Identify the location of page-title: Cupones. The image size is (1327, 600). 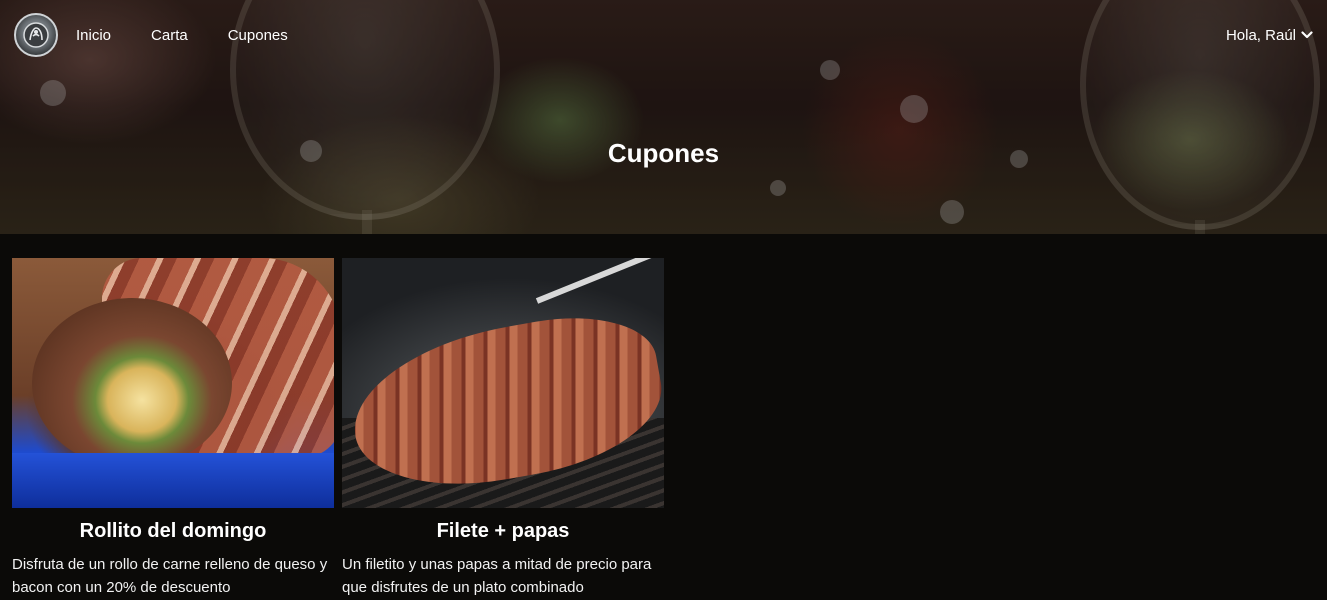
(663, 153).